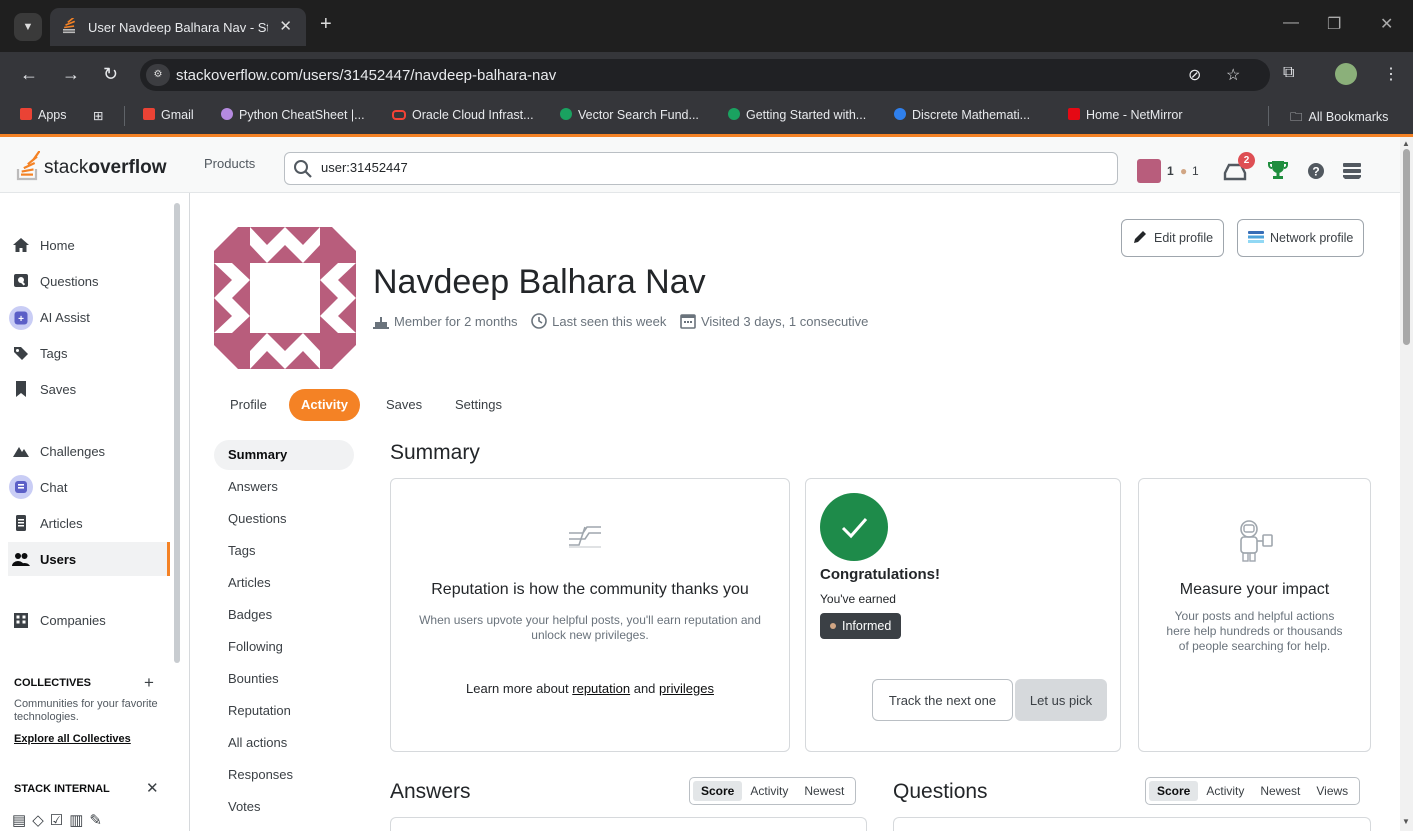 Image resolution: width=1413 pixels, height=831 pixels. Describe the element at coordinates (1233, 75) in the screenshot. I see `bookmark-star-icon: ☆` at that location.